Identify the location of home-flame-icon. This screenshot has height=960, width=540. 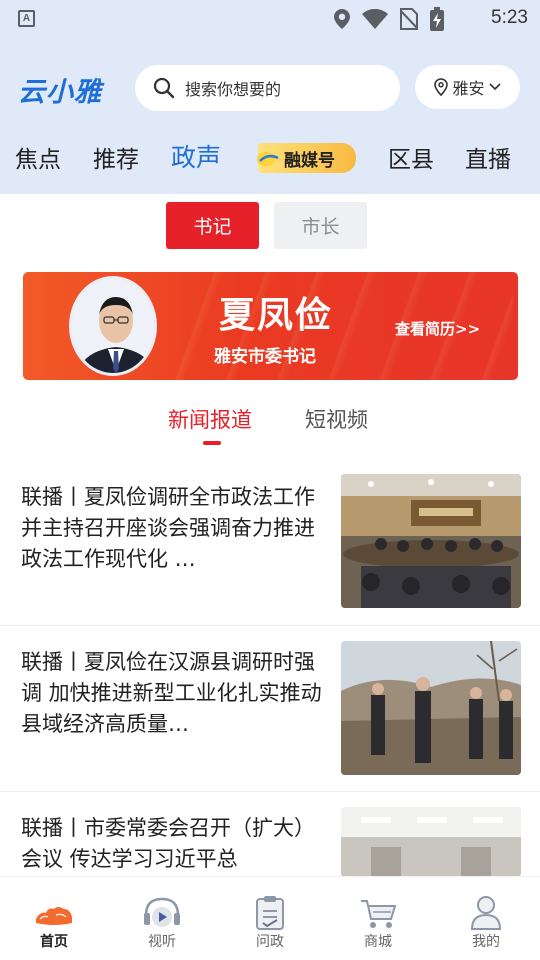
(54, 916).